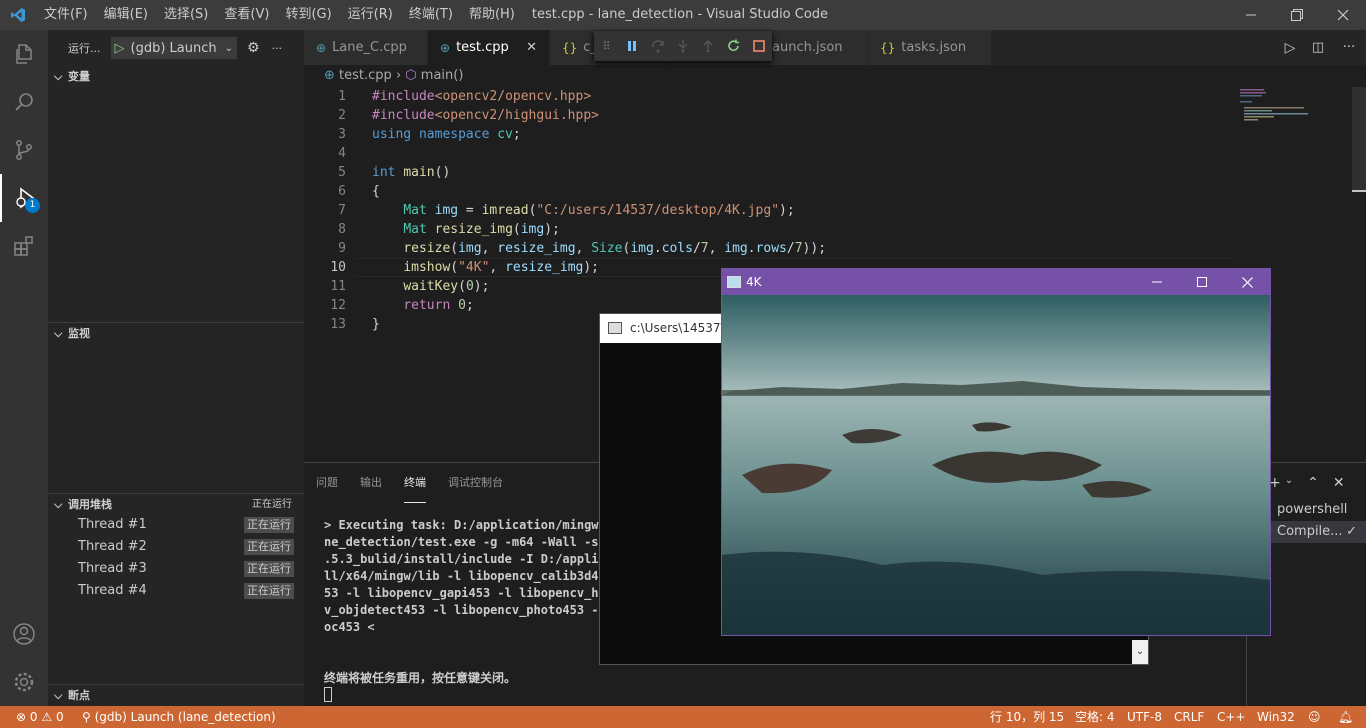 The width and height of the screenshot is (1366, 728). Describe the element at coordinates (376, 324) in the screenshot. I see `code-line: }` at that location.